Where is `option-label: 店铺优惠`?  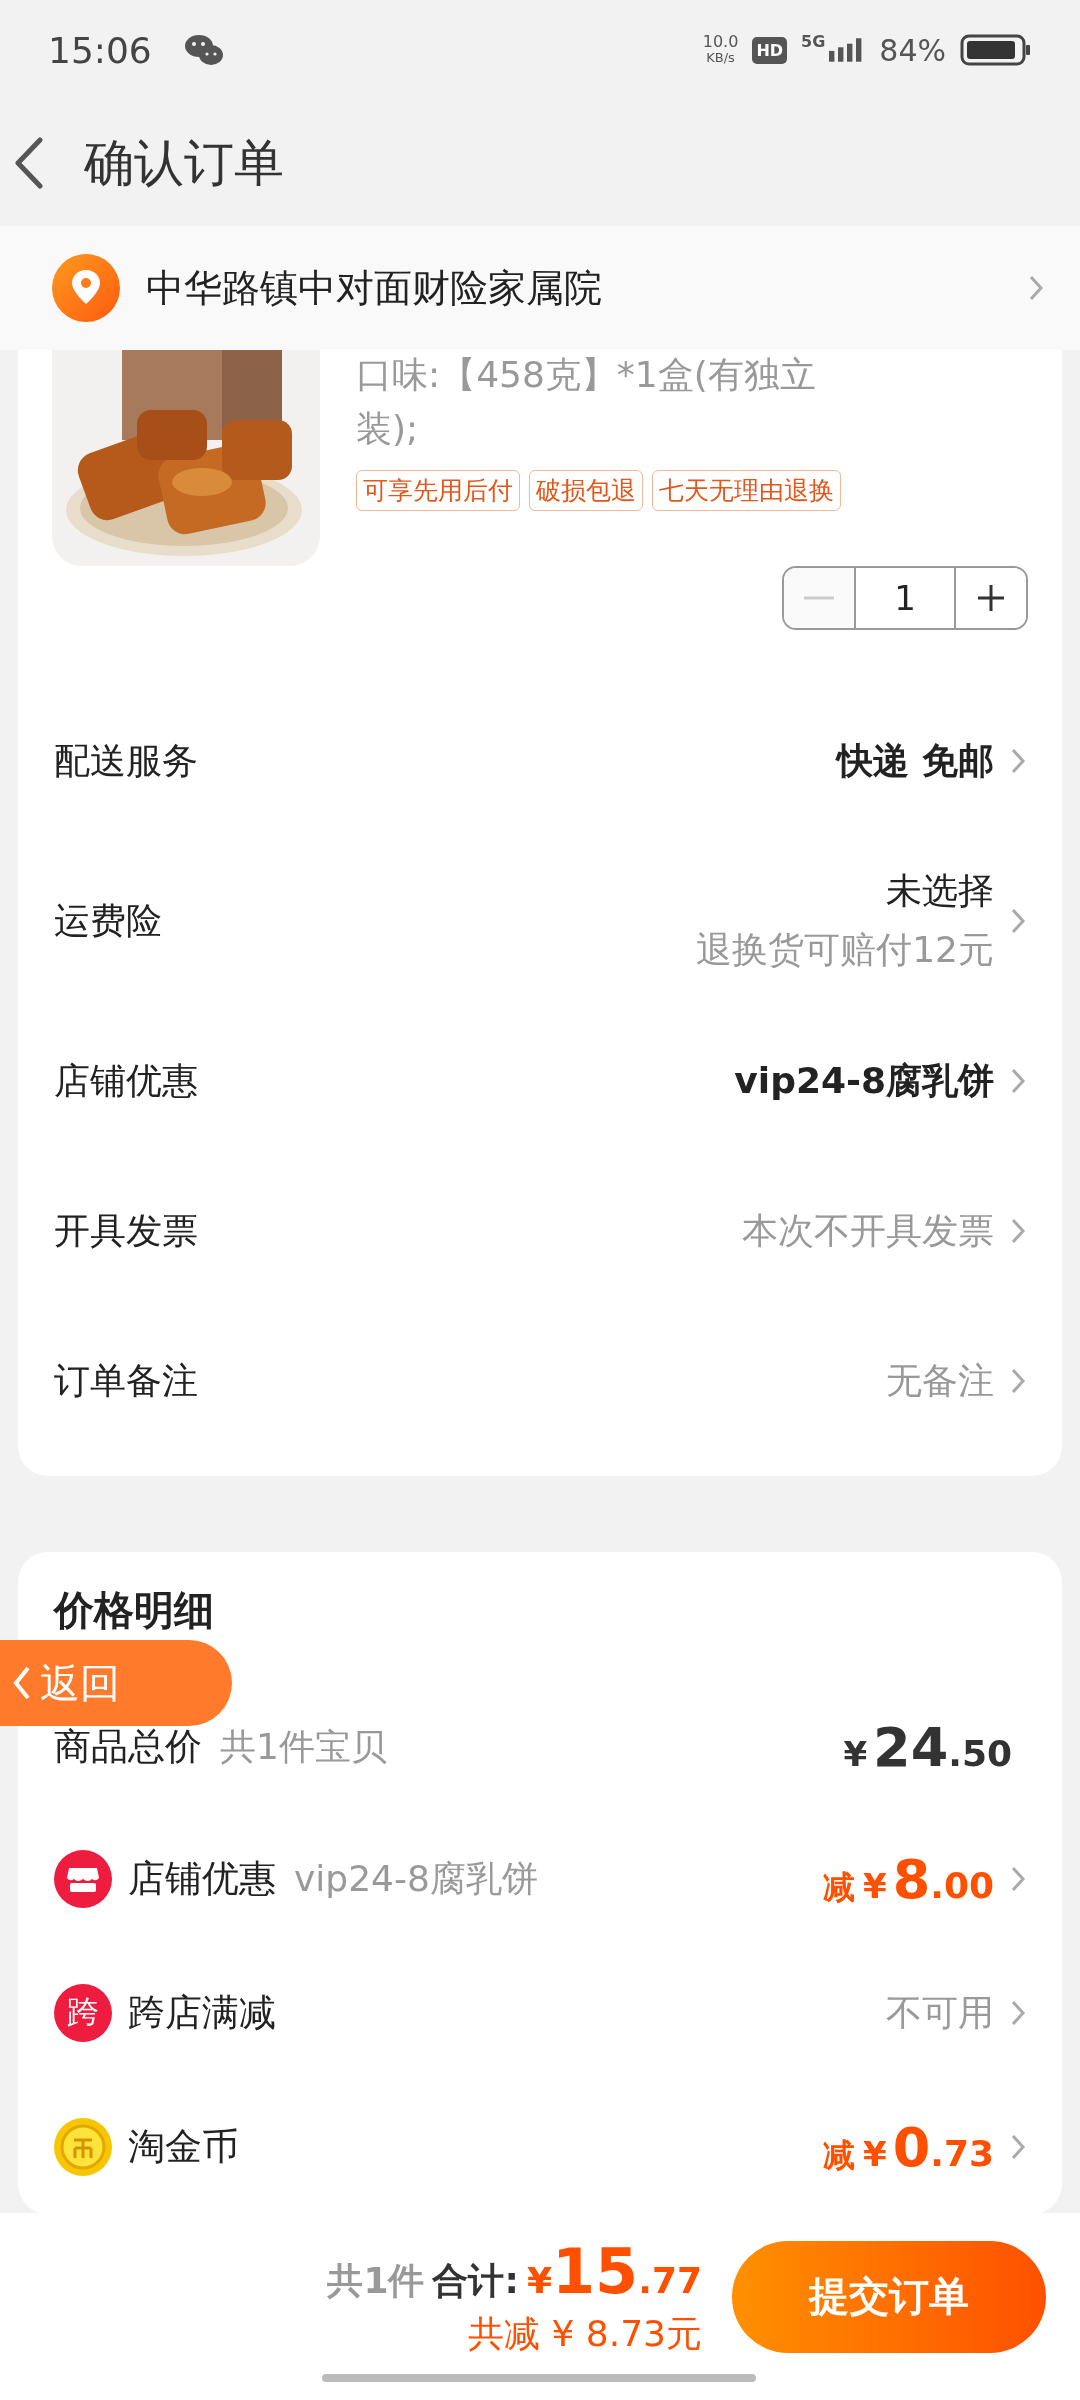
option-label: 店铺优惠 is located at coordinates (126, 1080).